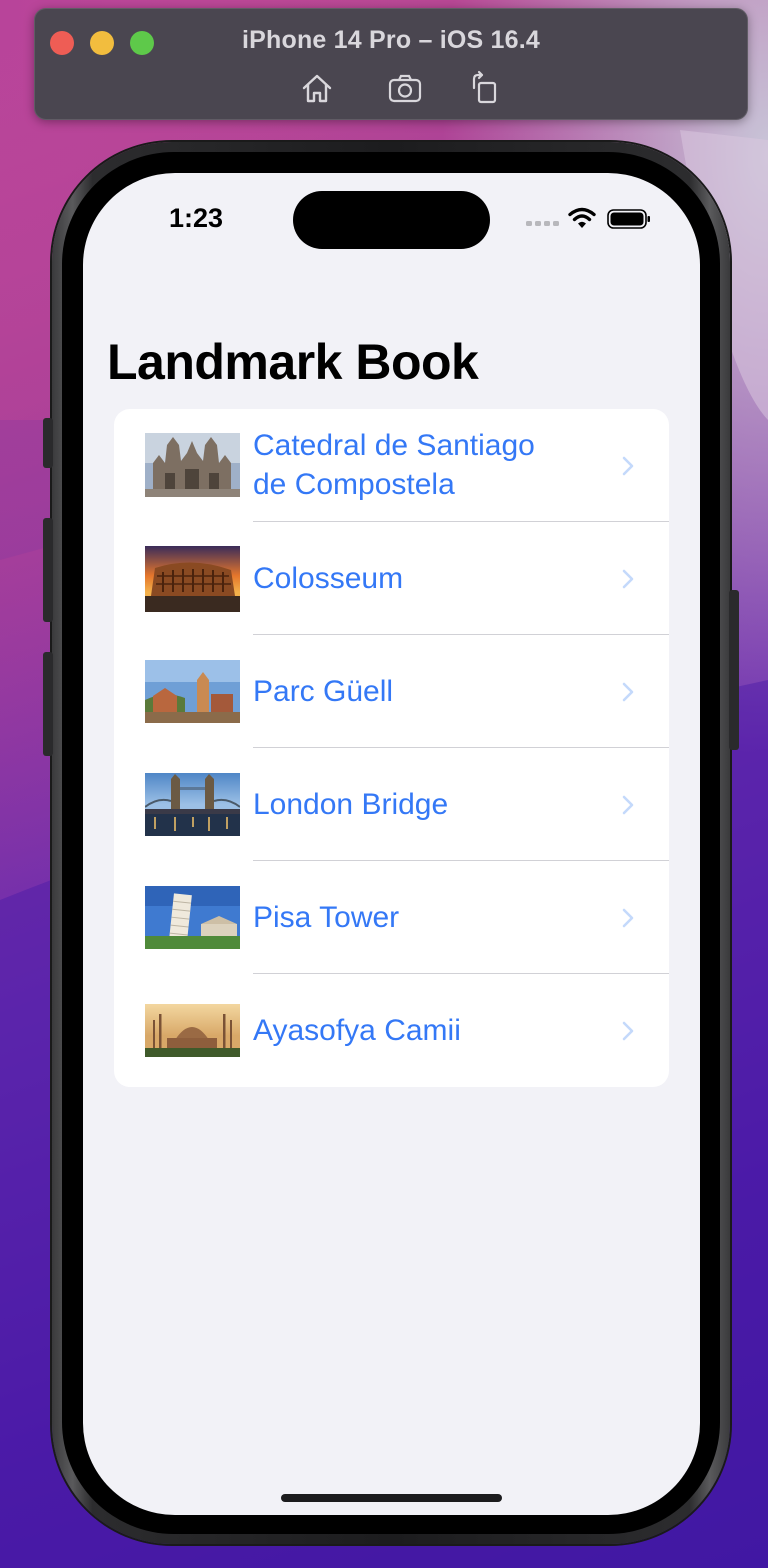 The image size is (768, 1568). I want to click on volume-up-button, so click(48, 570).